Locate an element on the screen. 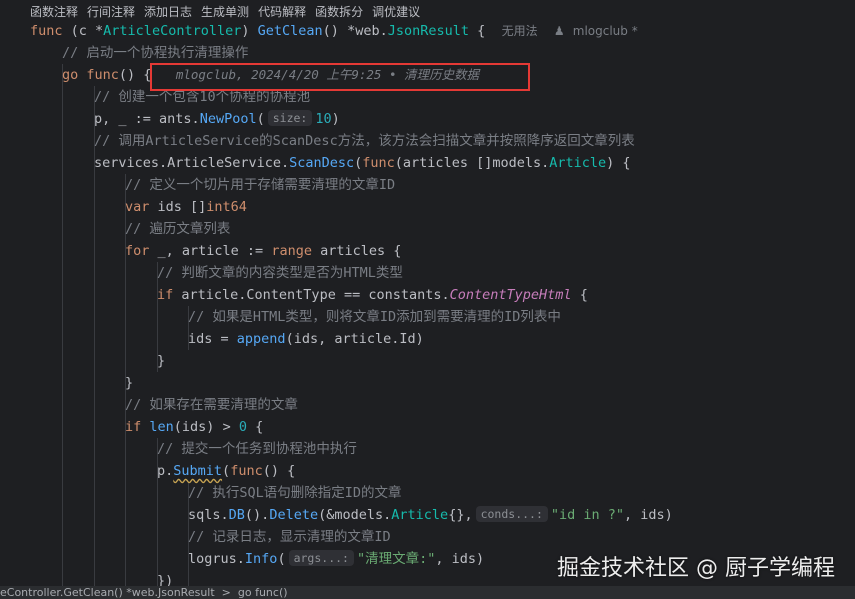 The image size is (855, 599). action-function-comment: 函数注释 is located at coordinates (54, 11).